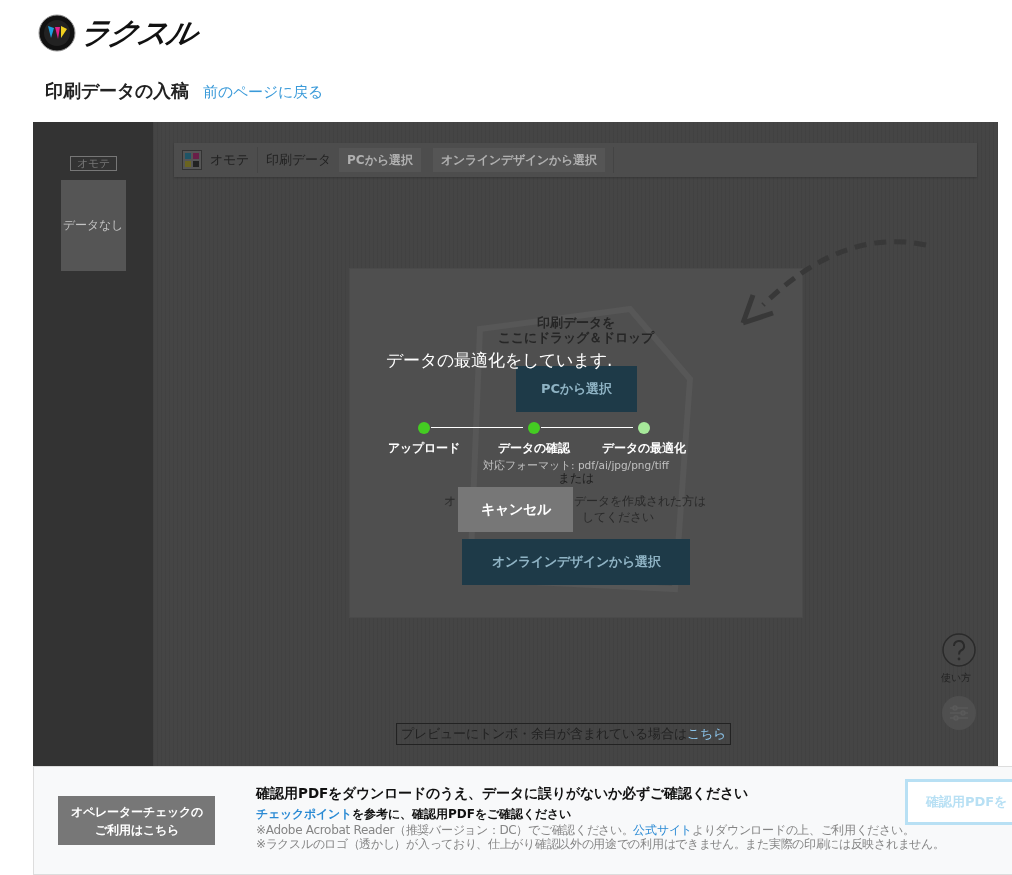 This screenshot has height=875, width=1012. I want to click on page-thumbnail: データなし, so click(93, 225).